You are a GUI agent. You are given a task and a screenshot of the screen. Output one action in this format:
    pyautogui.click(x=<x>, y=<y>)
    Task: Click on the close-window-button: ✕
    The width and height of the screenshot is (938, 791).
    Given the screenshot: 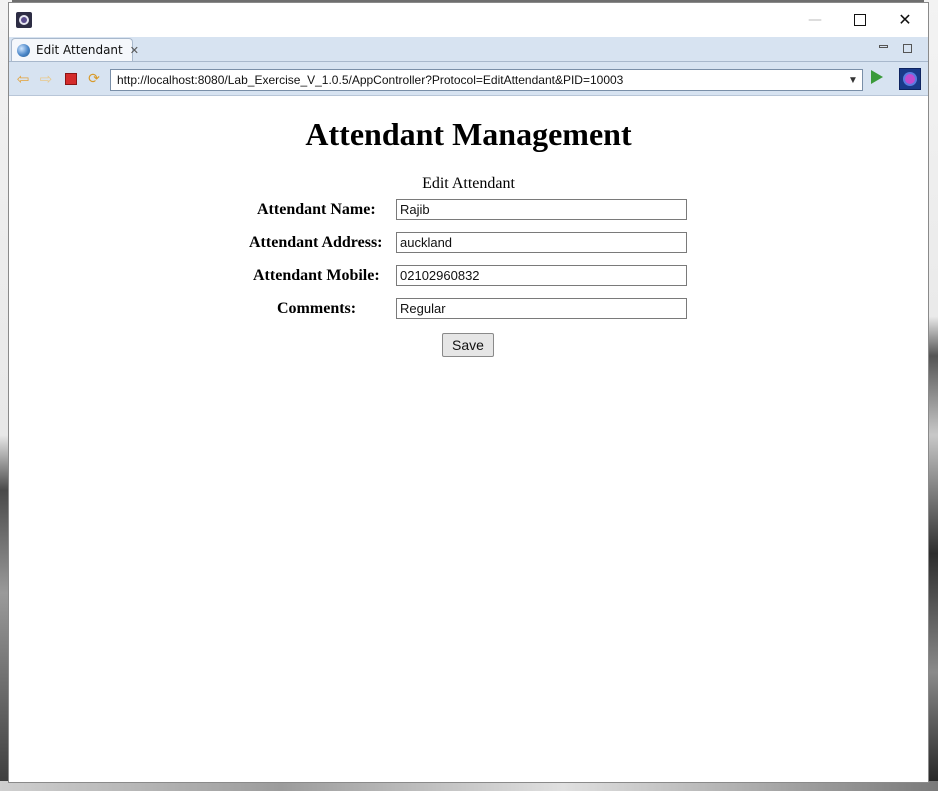 What is the action you would take?
    pyautogui.click(x=905, y=19)
    